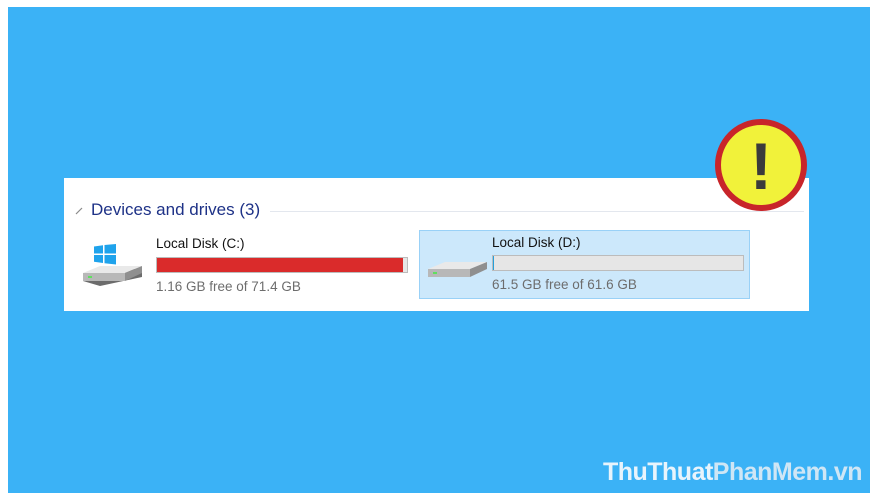 The image size is (870, 493). What do you see at coordinates (113, 267) in the screenshot?
I see `windows-drive-icon` at bounding box center [113, 267].